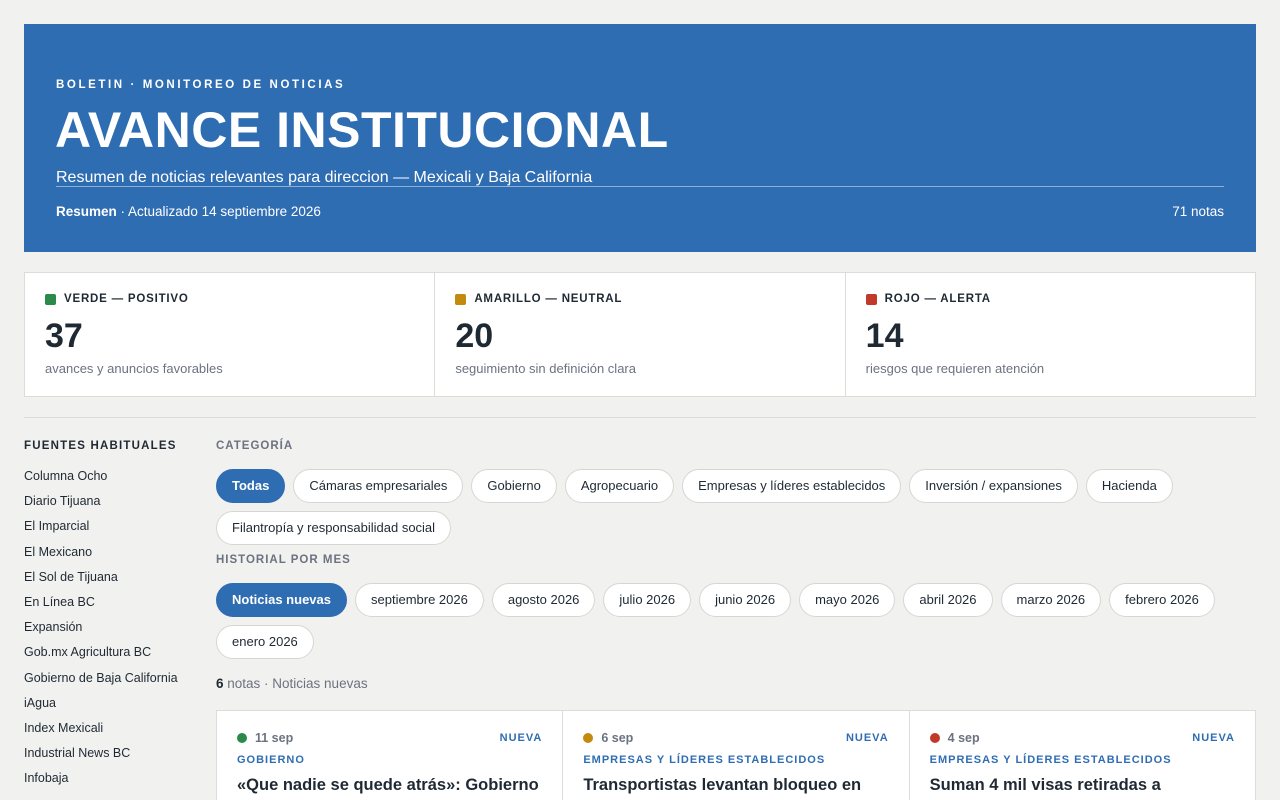 The height and width of the screenshot is (800, 1280). Describe the element at coordinates (1045, 785) in the screenshot. I see `card-title: Suman 4 mil visas retiradas a` at that location.